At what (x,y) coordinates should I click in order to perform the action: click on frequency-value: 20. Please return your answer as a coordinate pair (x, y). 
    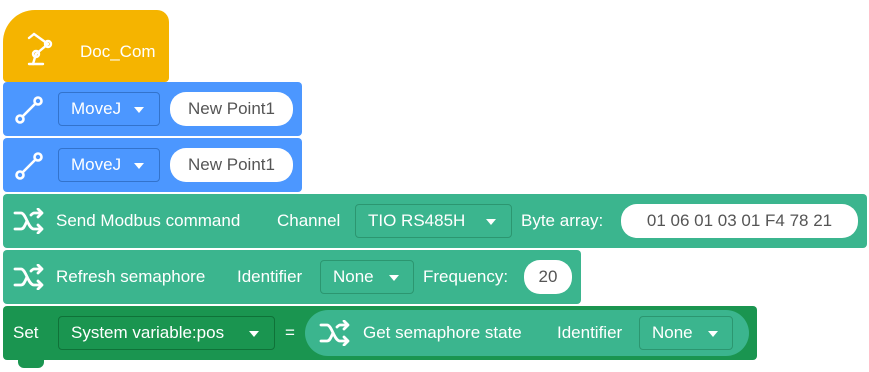
    Looking at the image, I should click on (548, 276).